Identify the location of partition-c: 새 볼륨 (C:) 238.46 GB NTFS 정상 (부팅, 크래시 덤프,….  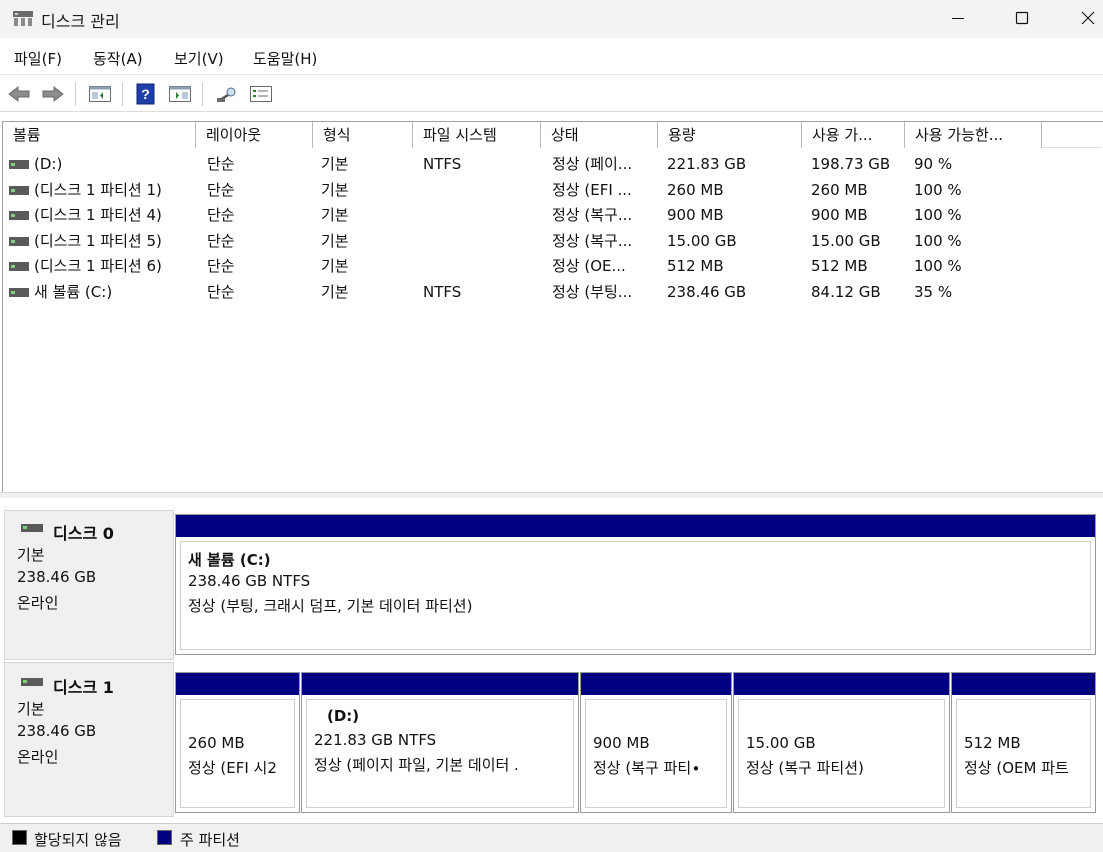
(635, 584).